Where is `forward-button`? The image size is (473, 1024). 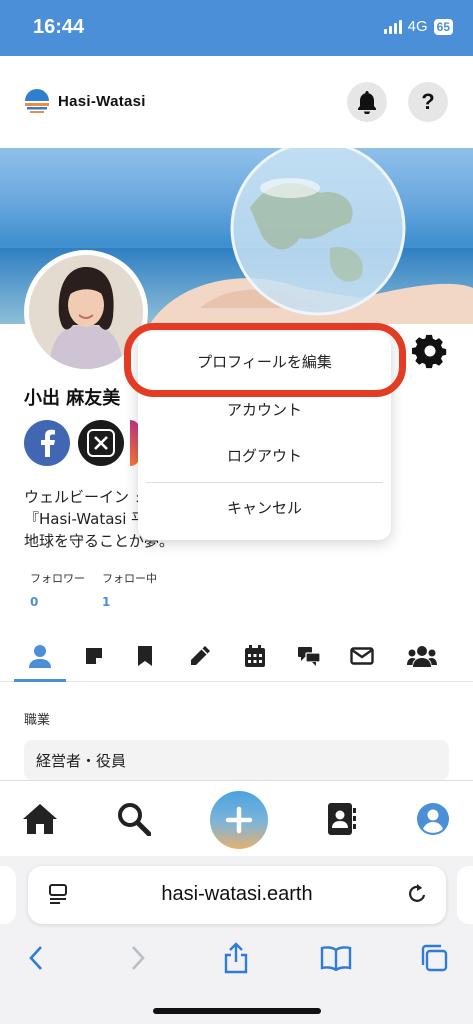
forward-button is located at coordinates (138, 958).